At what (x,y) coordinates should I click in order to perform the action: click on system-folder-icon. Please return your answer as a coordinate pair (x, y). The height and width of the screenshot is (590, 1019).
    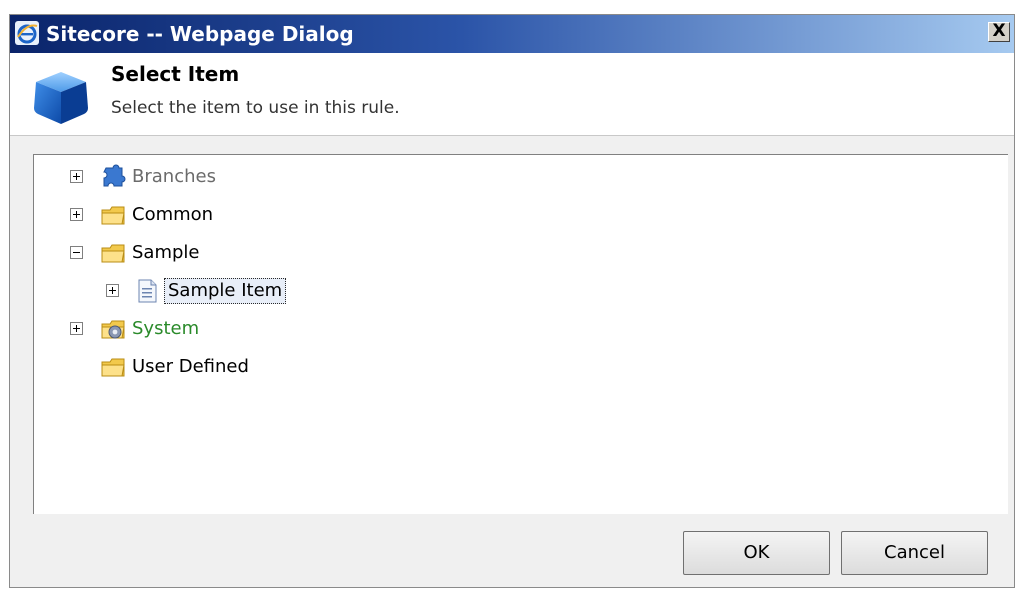
    Looking at the image, I should click on (113, 329).